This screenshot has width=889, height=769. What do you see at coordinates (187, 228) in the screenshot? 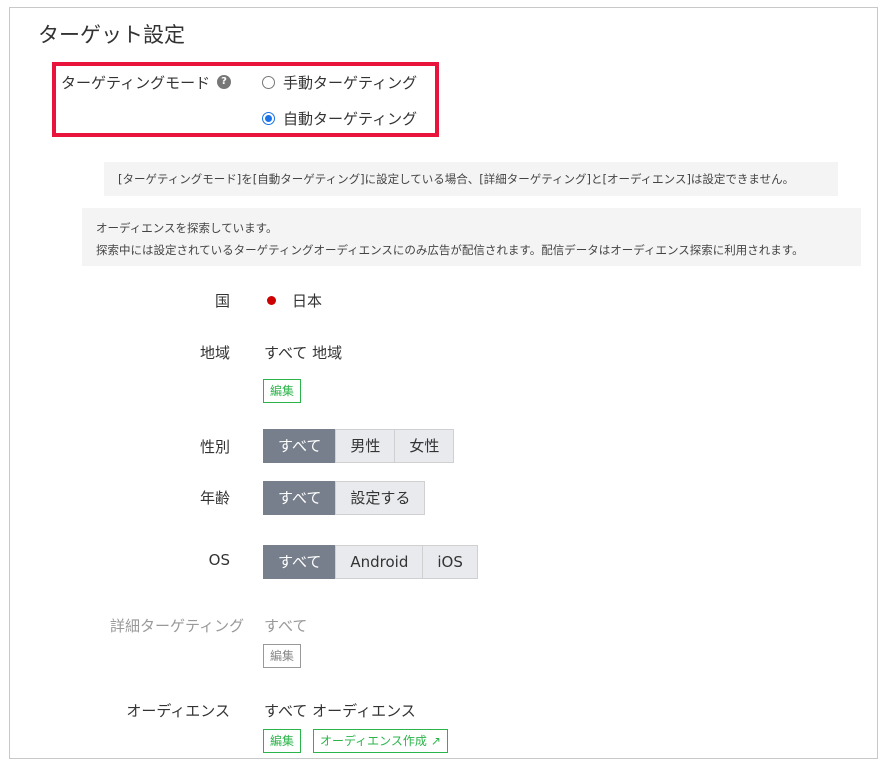
I see `exploring-notice-line1: オーディエンスを探索しています。` at bounding box center [187, 228].